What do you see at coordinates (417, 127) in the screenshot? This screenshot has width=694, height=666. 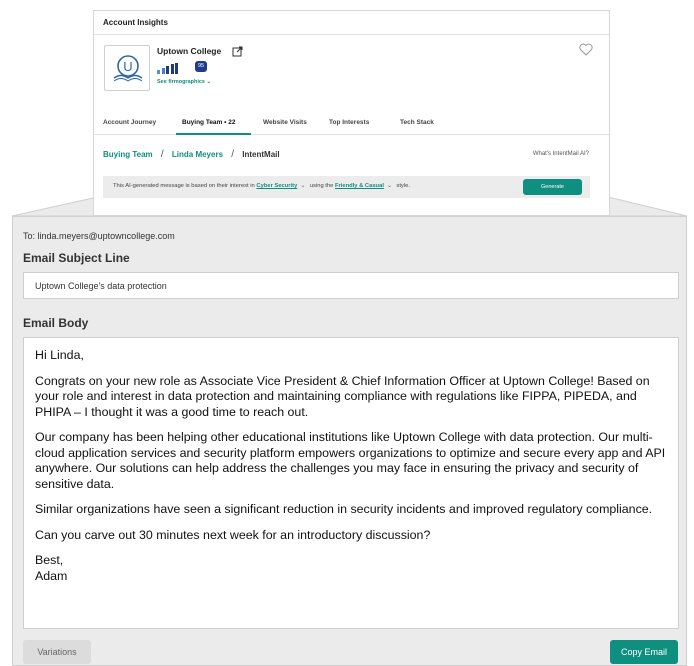 I see `tab-tech-stack: Tech Stack` at bounding box center [417, 127].